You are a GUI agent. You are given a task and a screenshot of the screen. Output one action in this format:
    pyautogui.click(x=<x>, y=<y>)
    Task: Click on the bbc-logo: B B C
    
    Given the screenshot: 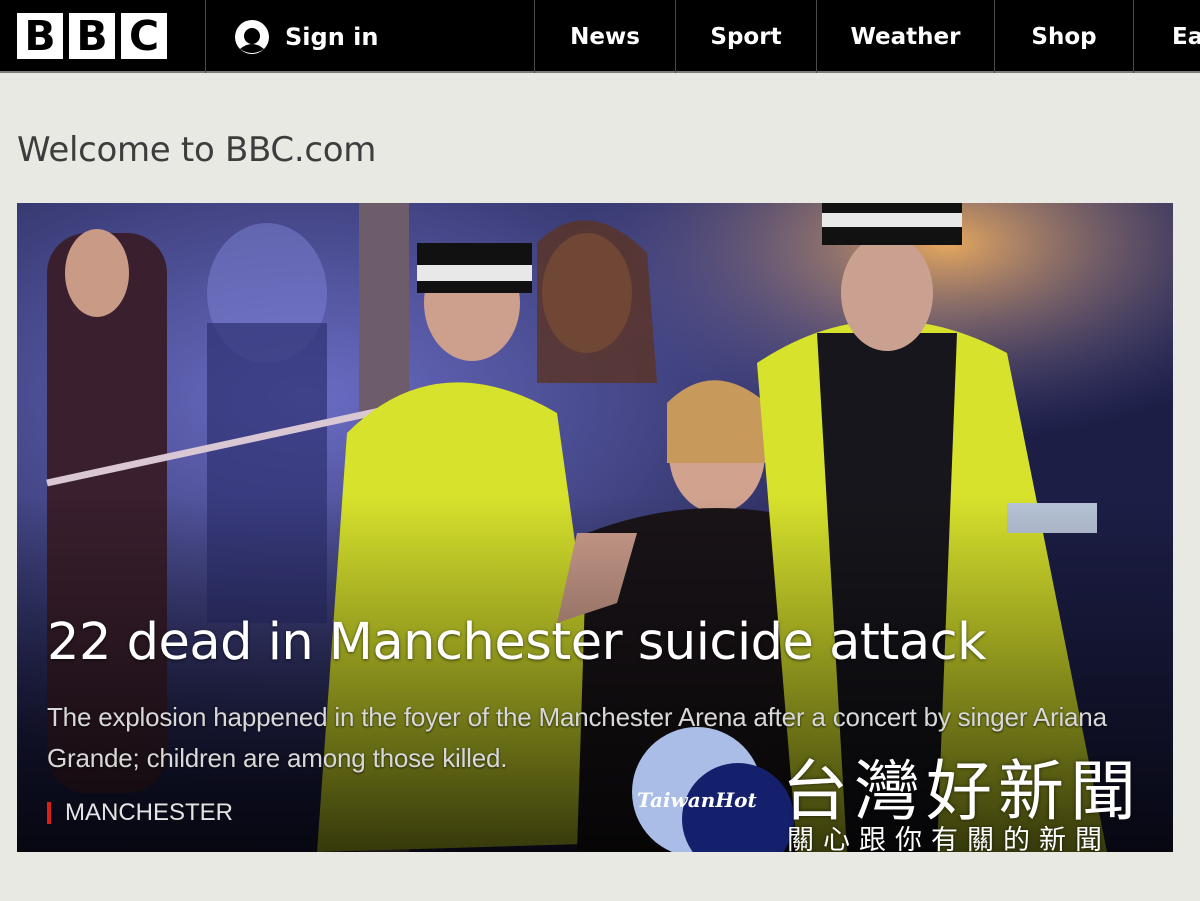 What is the action you would take?
    pyautogui.click(x=92, y=36)
    